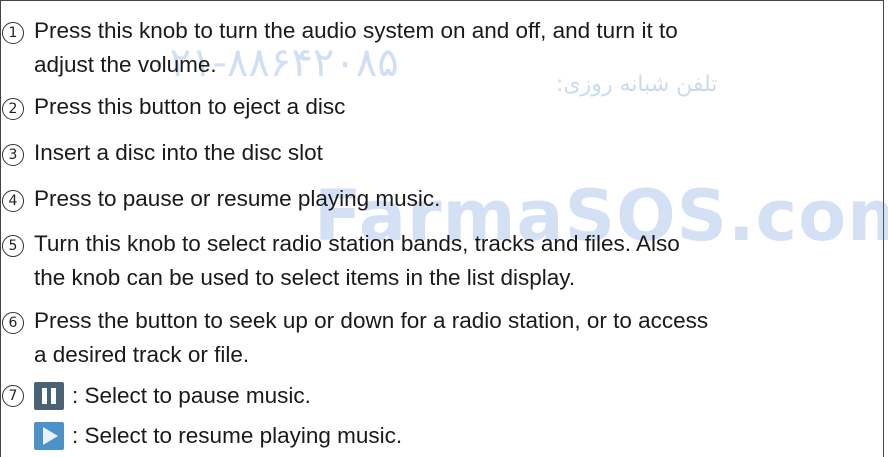 The image size is (888, 457). What do you see at coordinates (237, 435) in the screenshot?
I see `play-description: : Select to resume playing music.` at bounding box center [237, 435].